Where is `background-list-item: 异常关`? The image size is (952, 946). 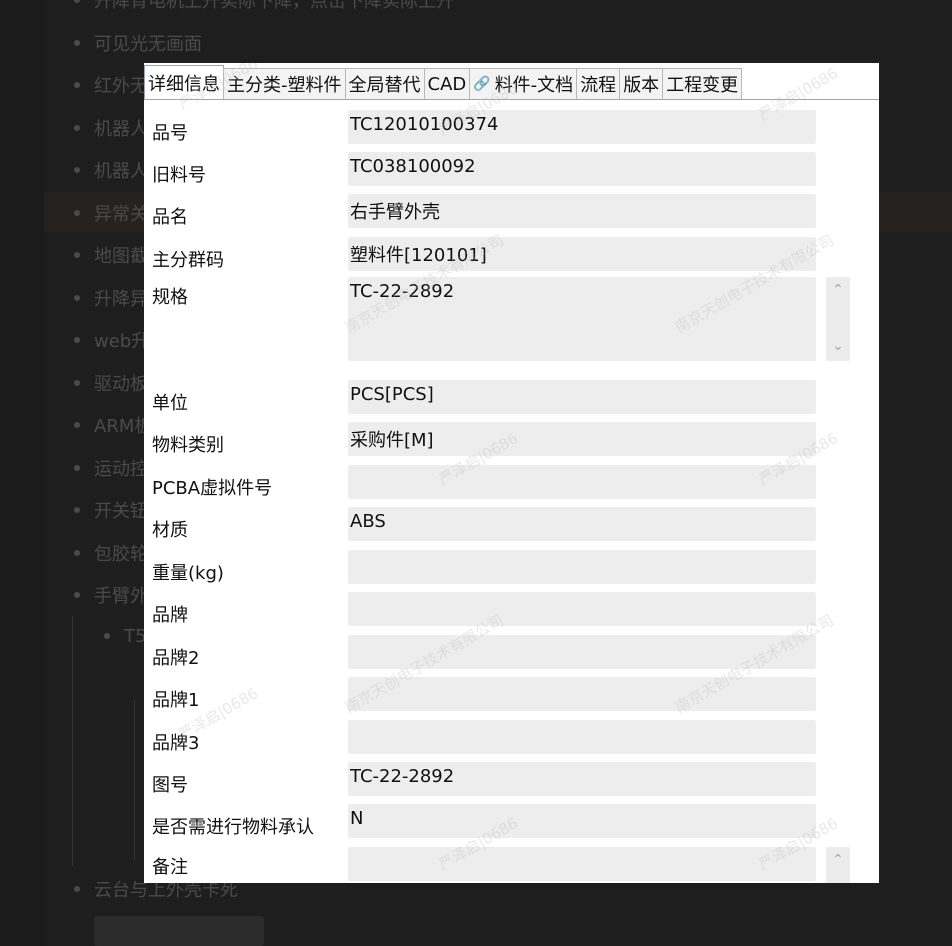
background-list-item: 异常关 is located at coordinates (111, 213).